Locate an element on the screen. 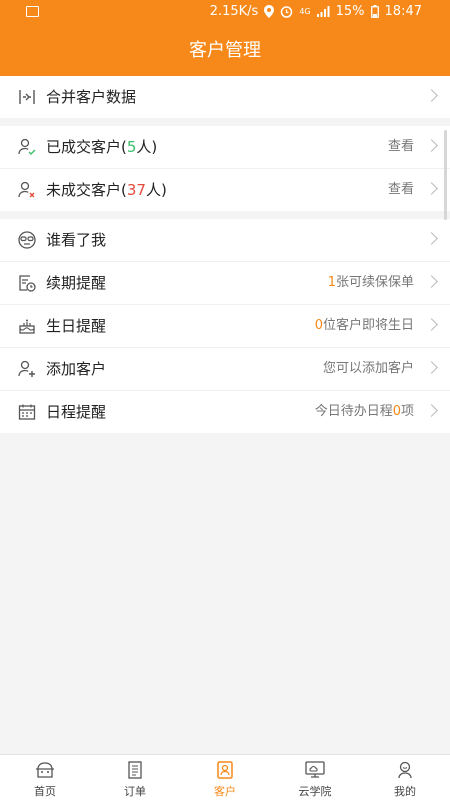  profile-icon is located at coordinates (405, 770).